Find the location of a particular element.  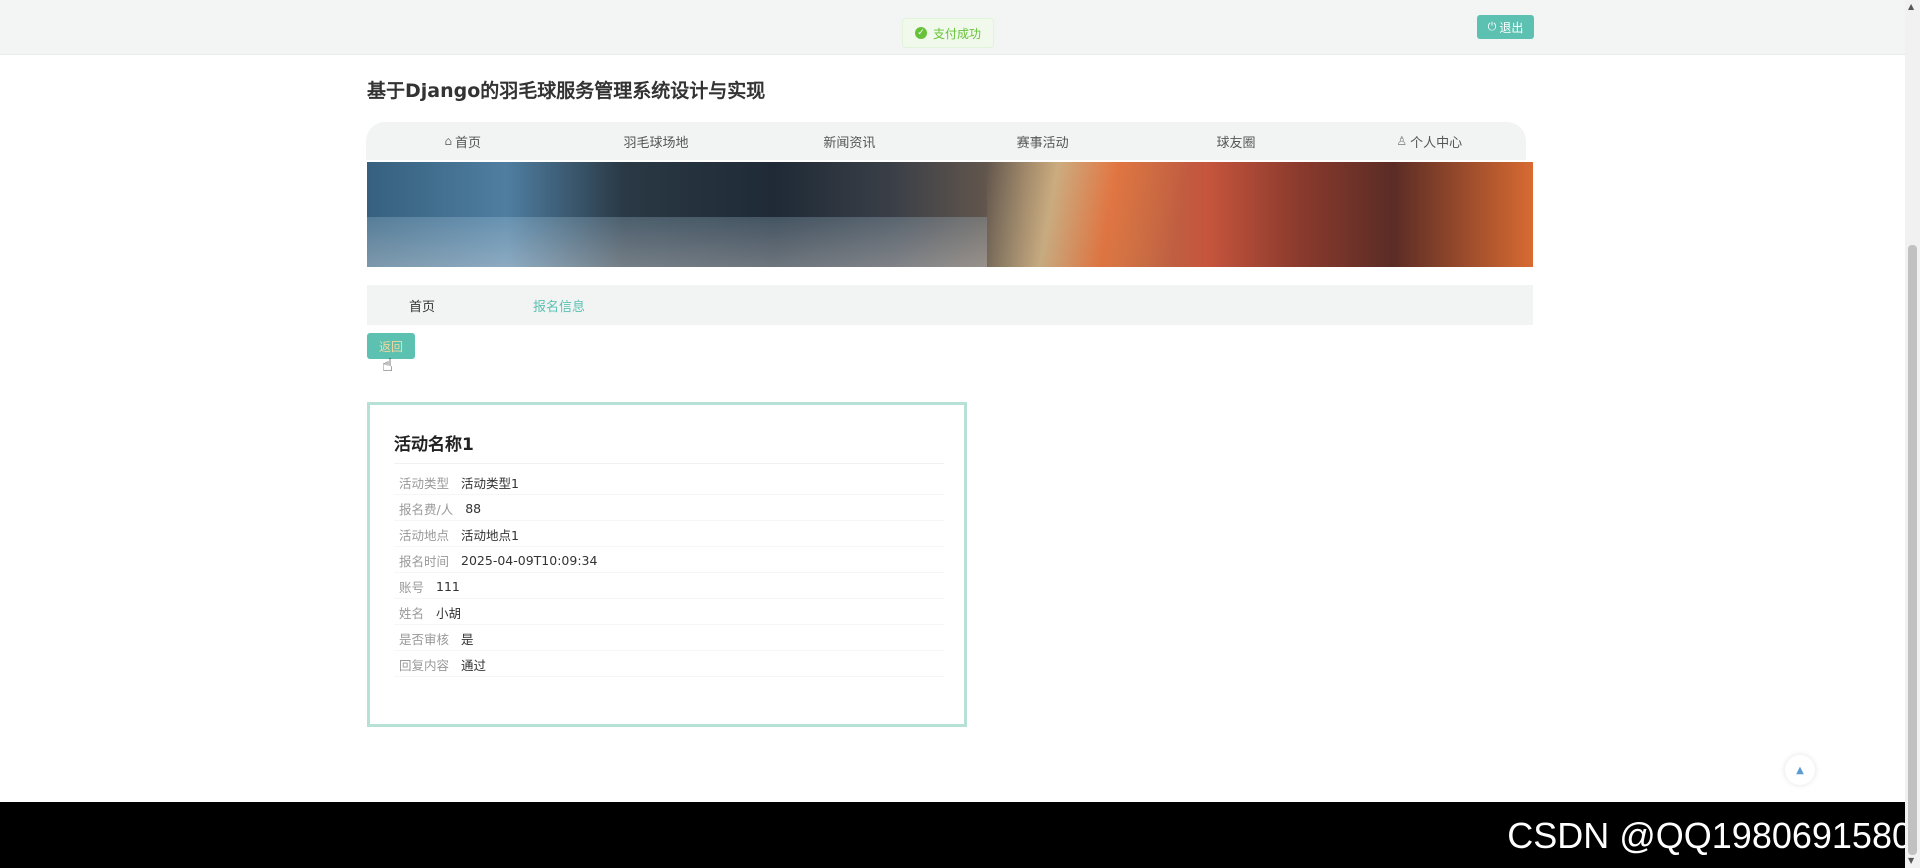

field-value: 活动类型1 is located at coordinates (490, 483).